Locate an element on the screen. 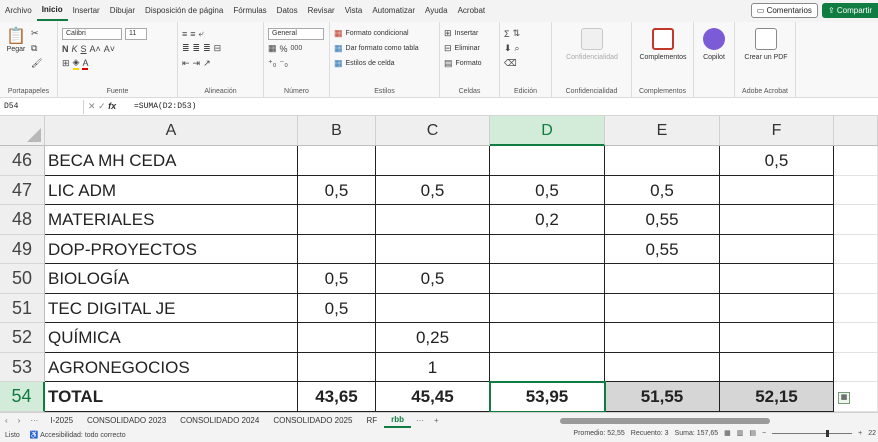 The width and height of the screenshot is (878, 442). cell-f53 is located at coordinates (777, 367).